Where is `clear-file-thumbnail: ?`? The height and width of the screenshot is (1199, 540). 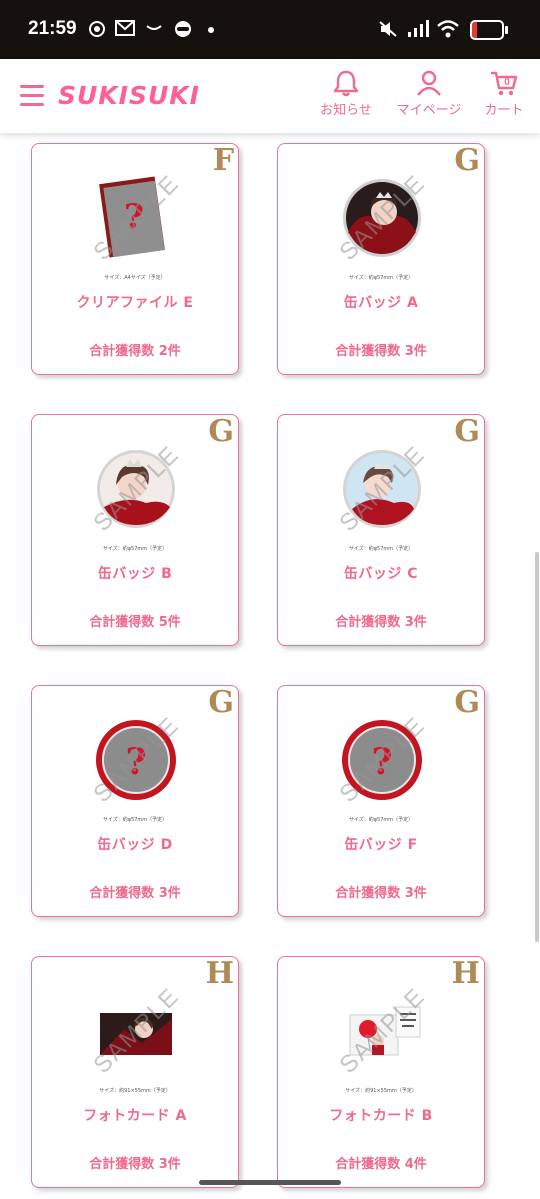
clear-file-thumbnail: ? is located at coordinates (136, 218).